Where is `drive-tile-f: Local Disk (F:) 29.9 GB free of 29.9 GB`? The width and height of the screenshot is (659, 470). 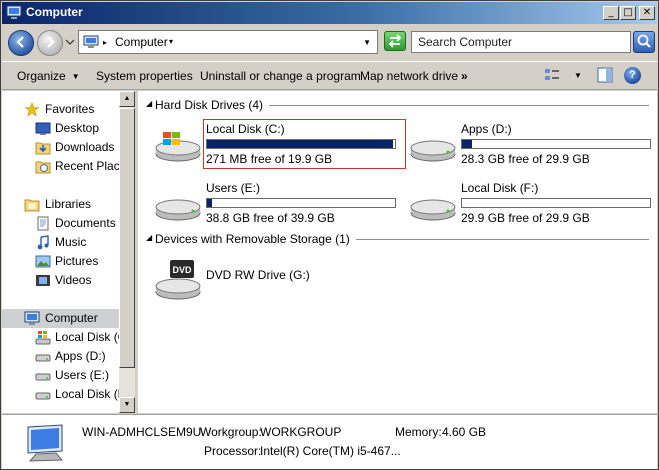 drive-tile-f: Local Disk (F:) 29.9 GB free of 29.9 GB is located at coordinates (522, 202).